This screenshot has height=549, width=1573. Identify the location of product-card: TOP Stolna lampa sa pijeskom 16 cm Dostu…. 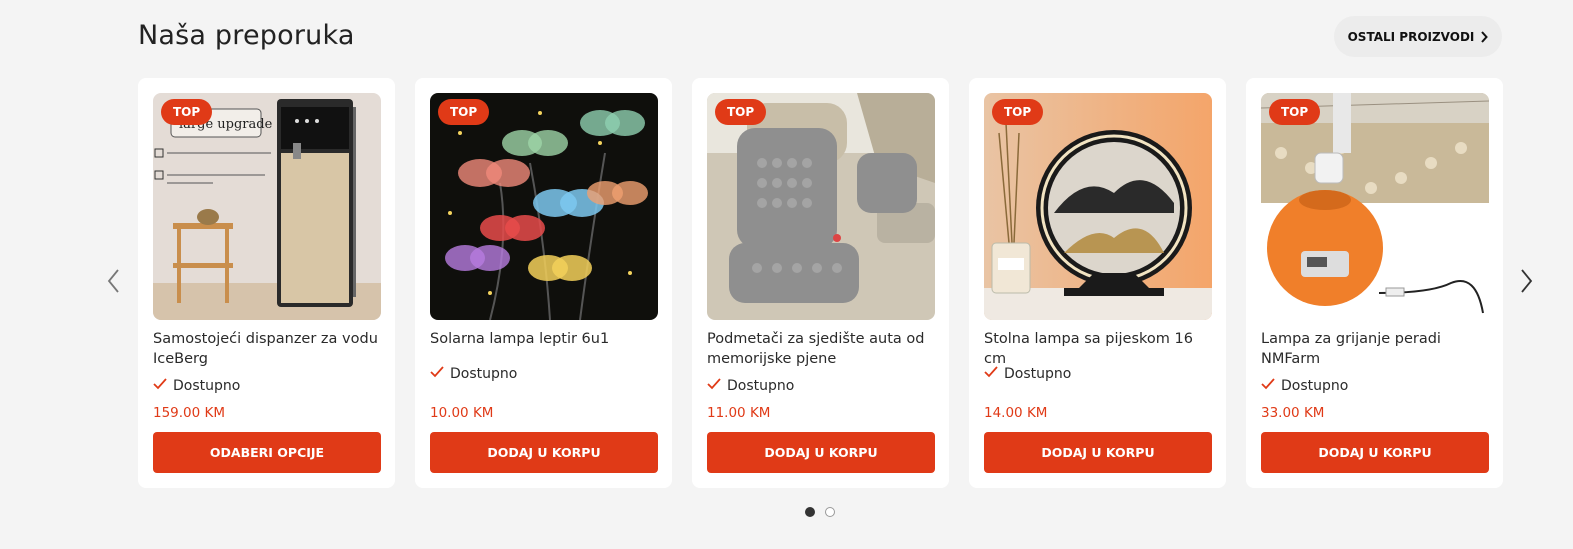
(1097, 283).